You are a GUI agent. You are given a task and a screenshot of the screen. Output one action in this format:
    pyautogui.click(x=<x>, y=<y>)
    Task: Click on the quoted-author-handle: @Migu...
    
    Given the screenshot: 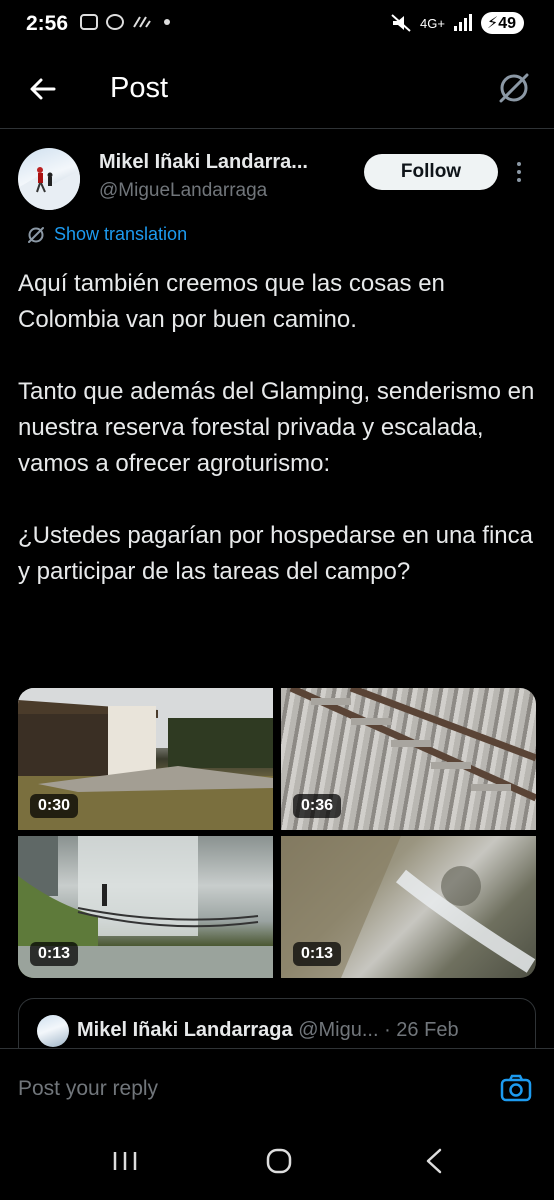 What is the action you would take?
    pyautogui.click(x=338, y=1030)
    